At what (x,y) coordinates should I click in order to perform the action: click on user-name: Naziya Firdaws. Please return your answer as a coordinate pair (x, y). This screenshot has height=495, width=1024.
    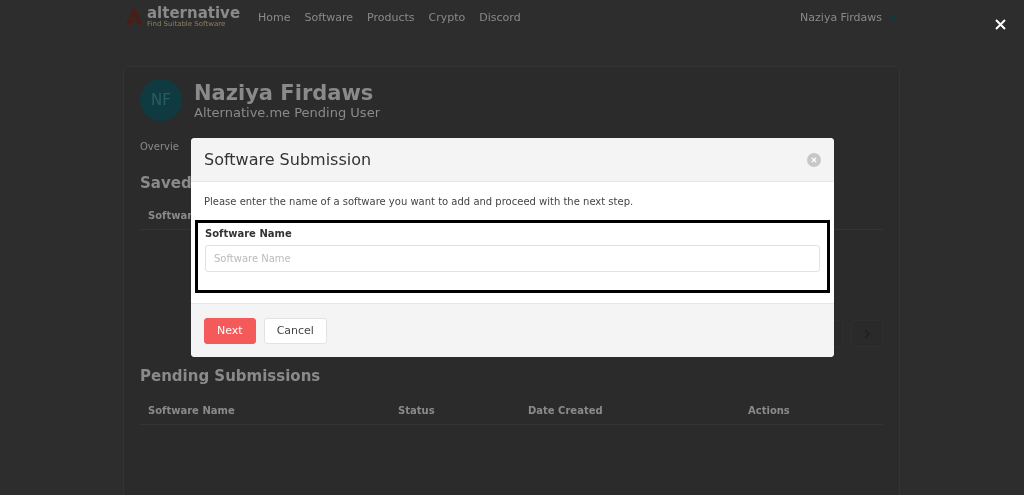
    Looking at the image, I should click on (841, 17).